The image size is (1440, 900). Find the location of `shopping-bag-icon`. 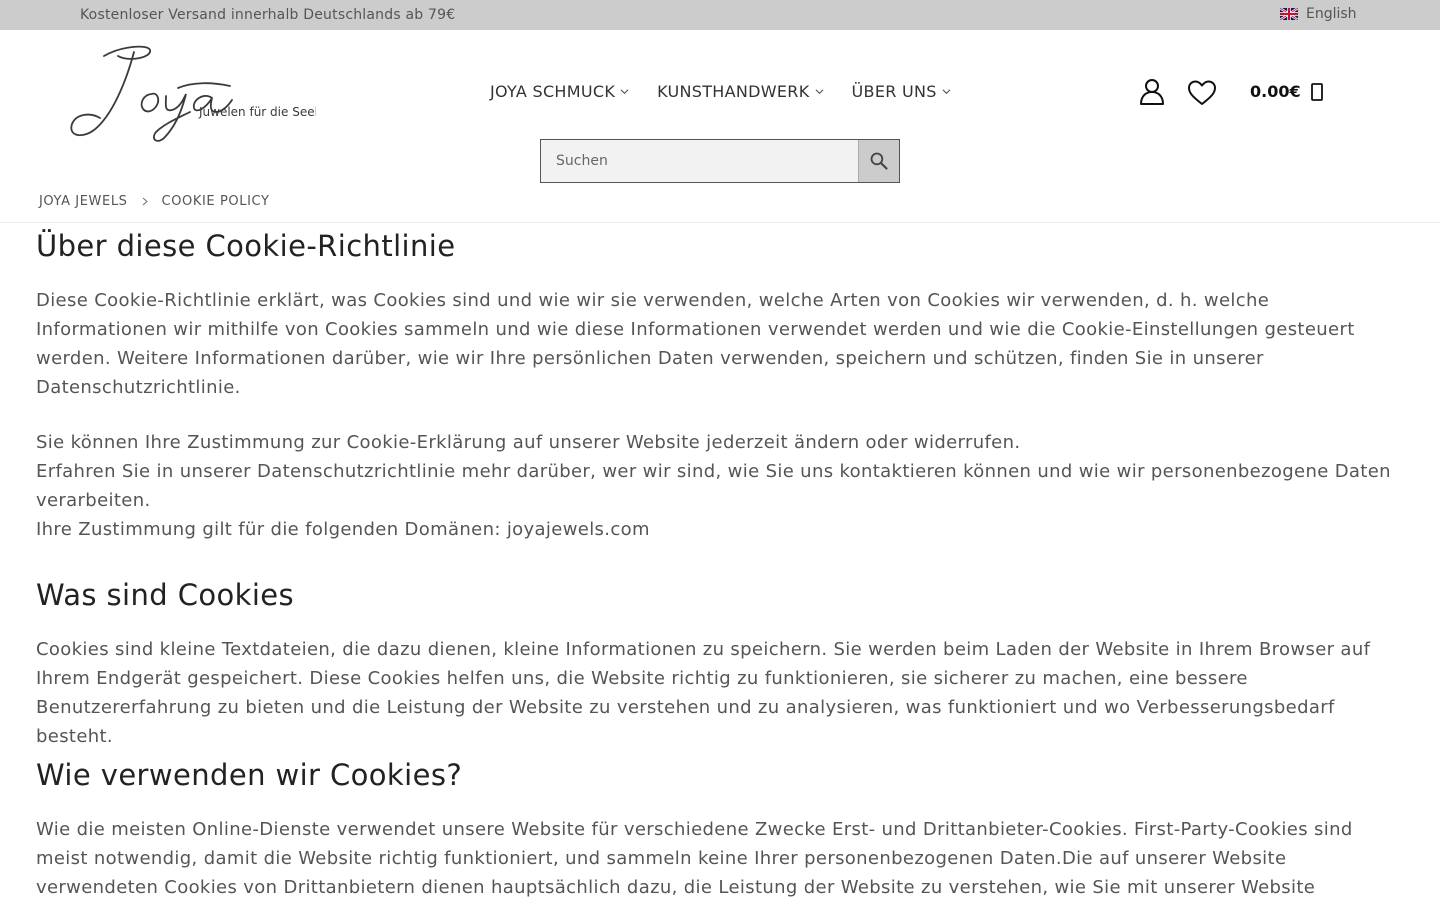

shopping-bag-icon is located at coordinates (1316, 91).